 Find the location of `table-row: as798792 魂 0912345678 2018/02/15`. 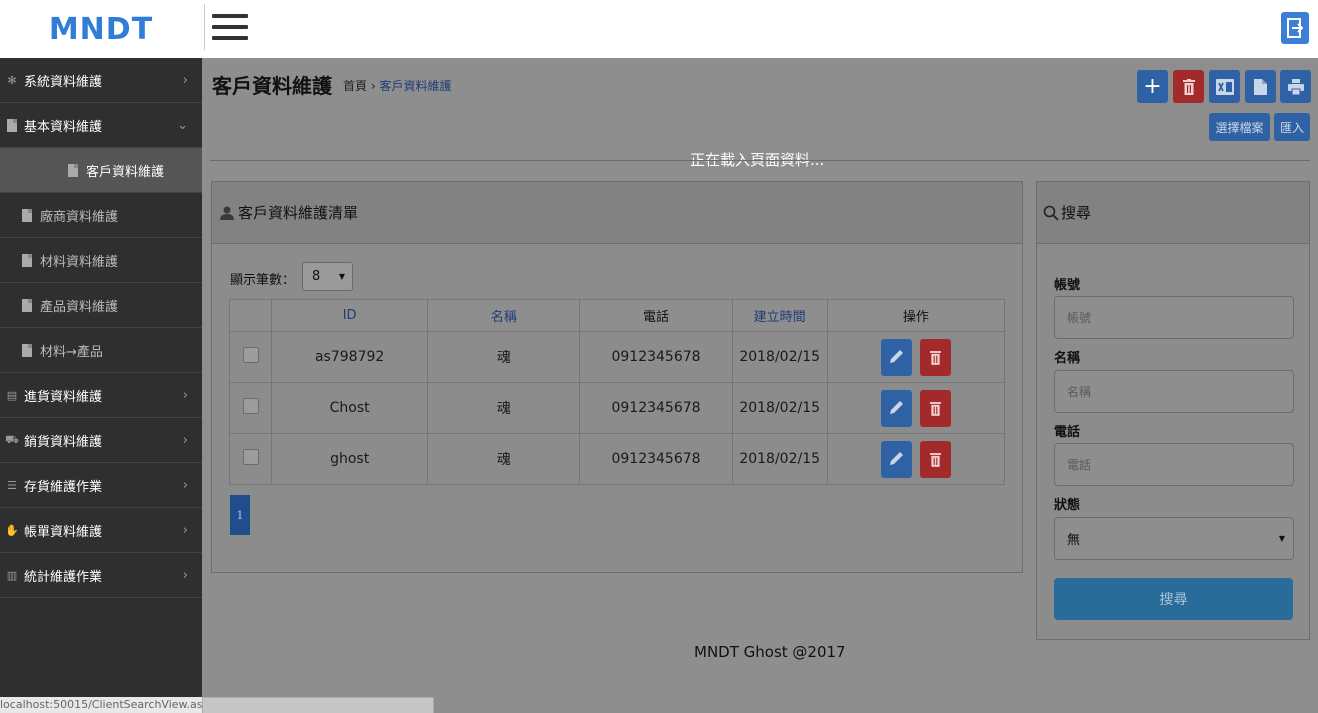

table-row: as798792 魂 0912345678 2018/02/15 is located at coordinates (617, 357).